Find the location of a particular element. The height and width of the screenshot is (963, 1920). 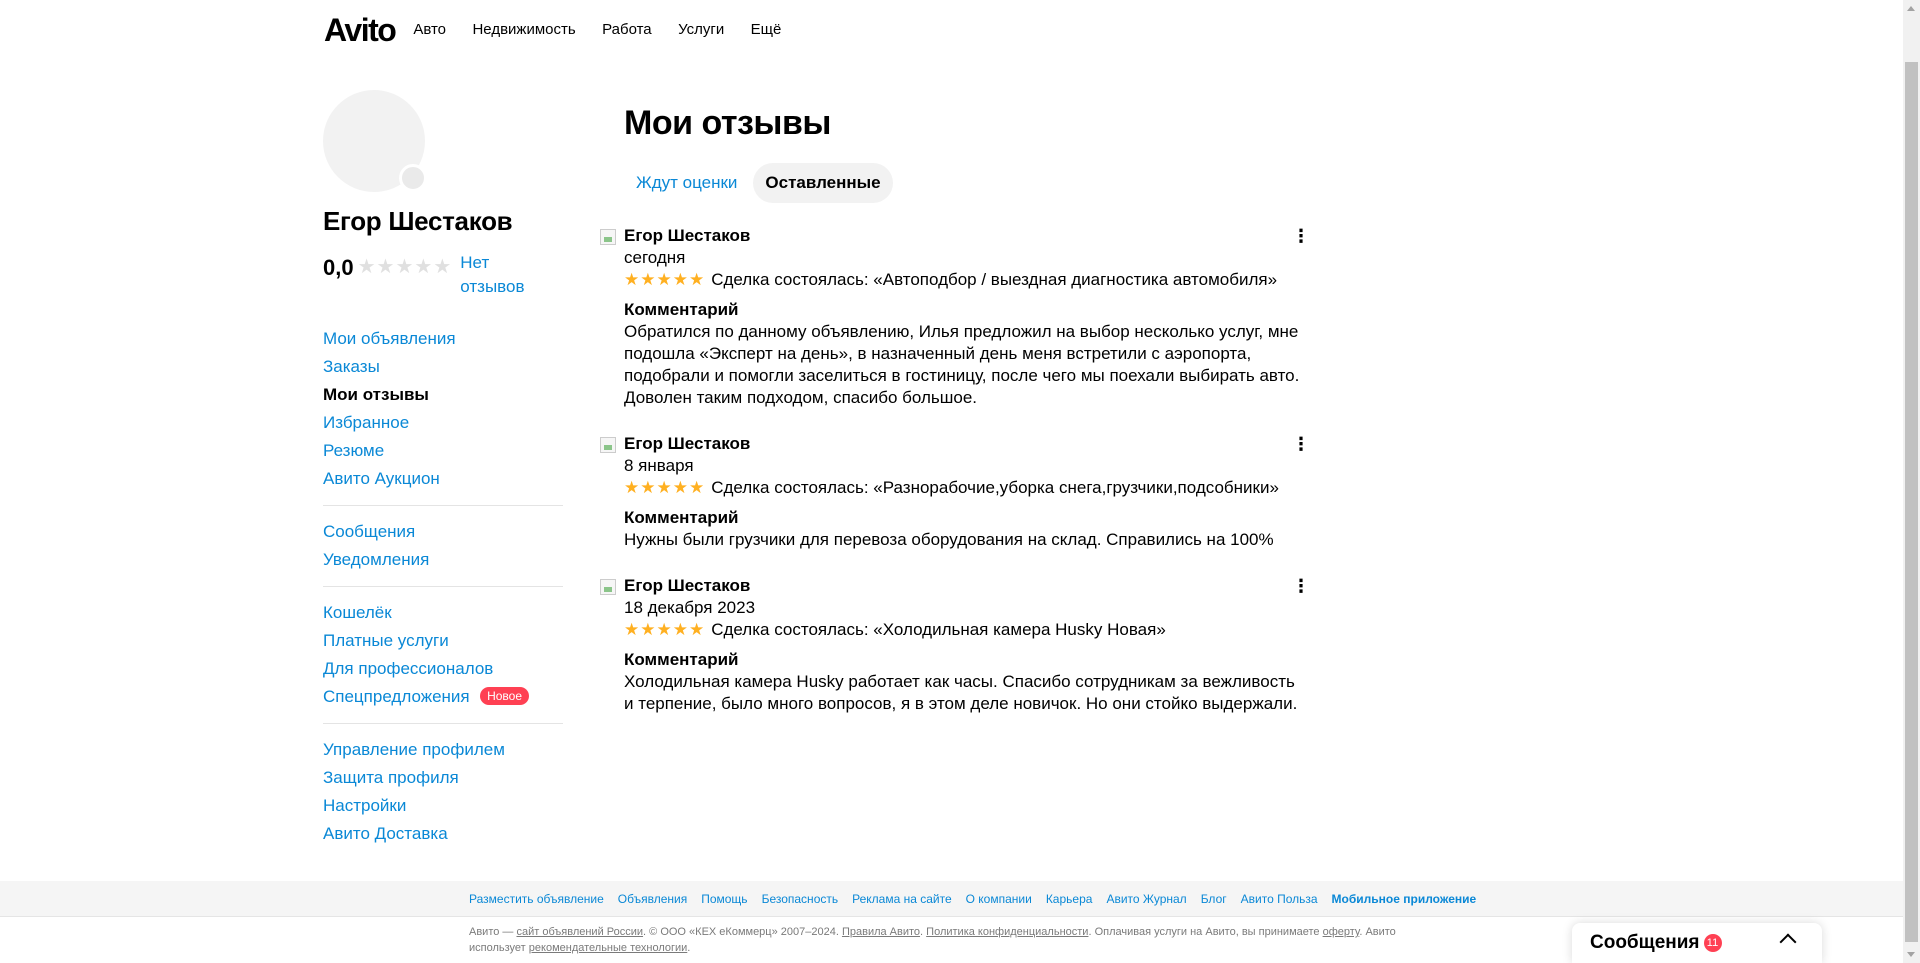

menu-for-pros: Для профессионалов is located at coordinates (443, 669).